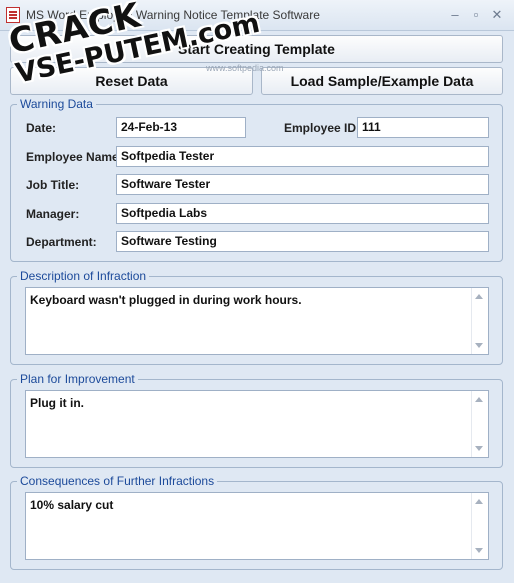 Image resolution: width=514 pixels, height=583 pixels. What do you see at coordinates (61, 242) in the screenshot?
I see `department-label: Department:` at bounding box center [61, 242].